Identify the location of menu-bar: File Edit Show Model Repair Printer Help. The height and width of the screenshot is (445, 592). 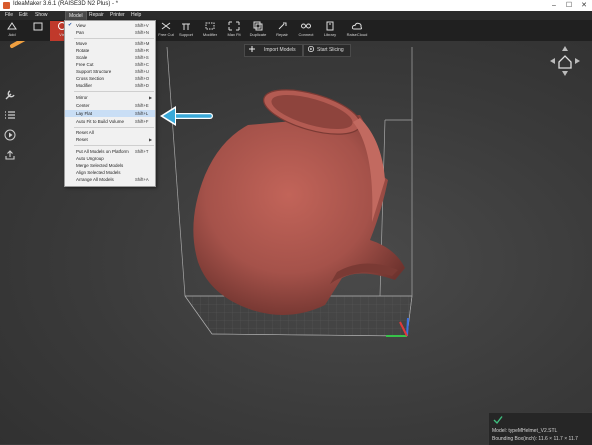
(296, 16).